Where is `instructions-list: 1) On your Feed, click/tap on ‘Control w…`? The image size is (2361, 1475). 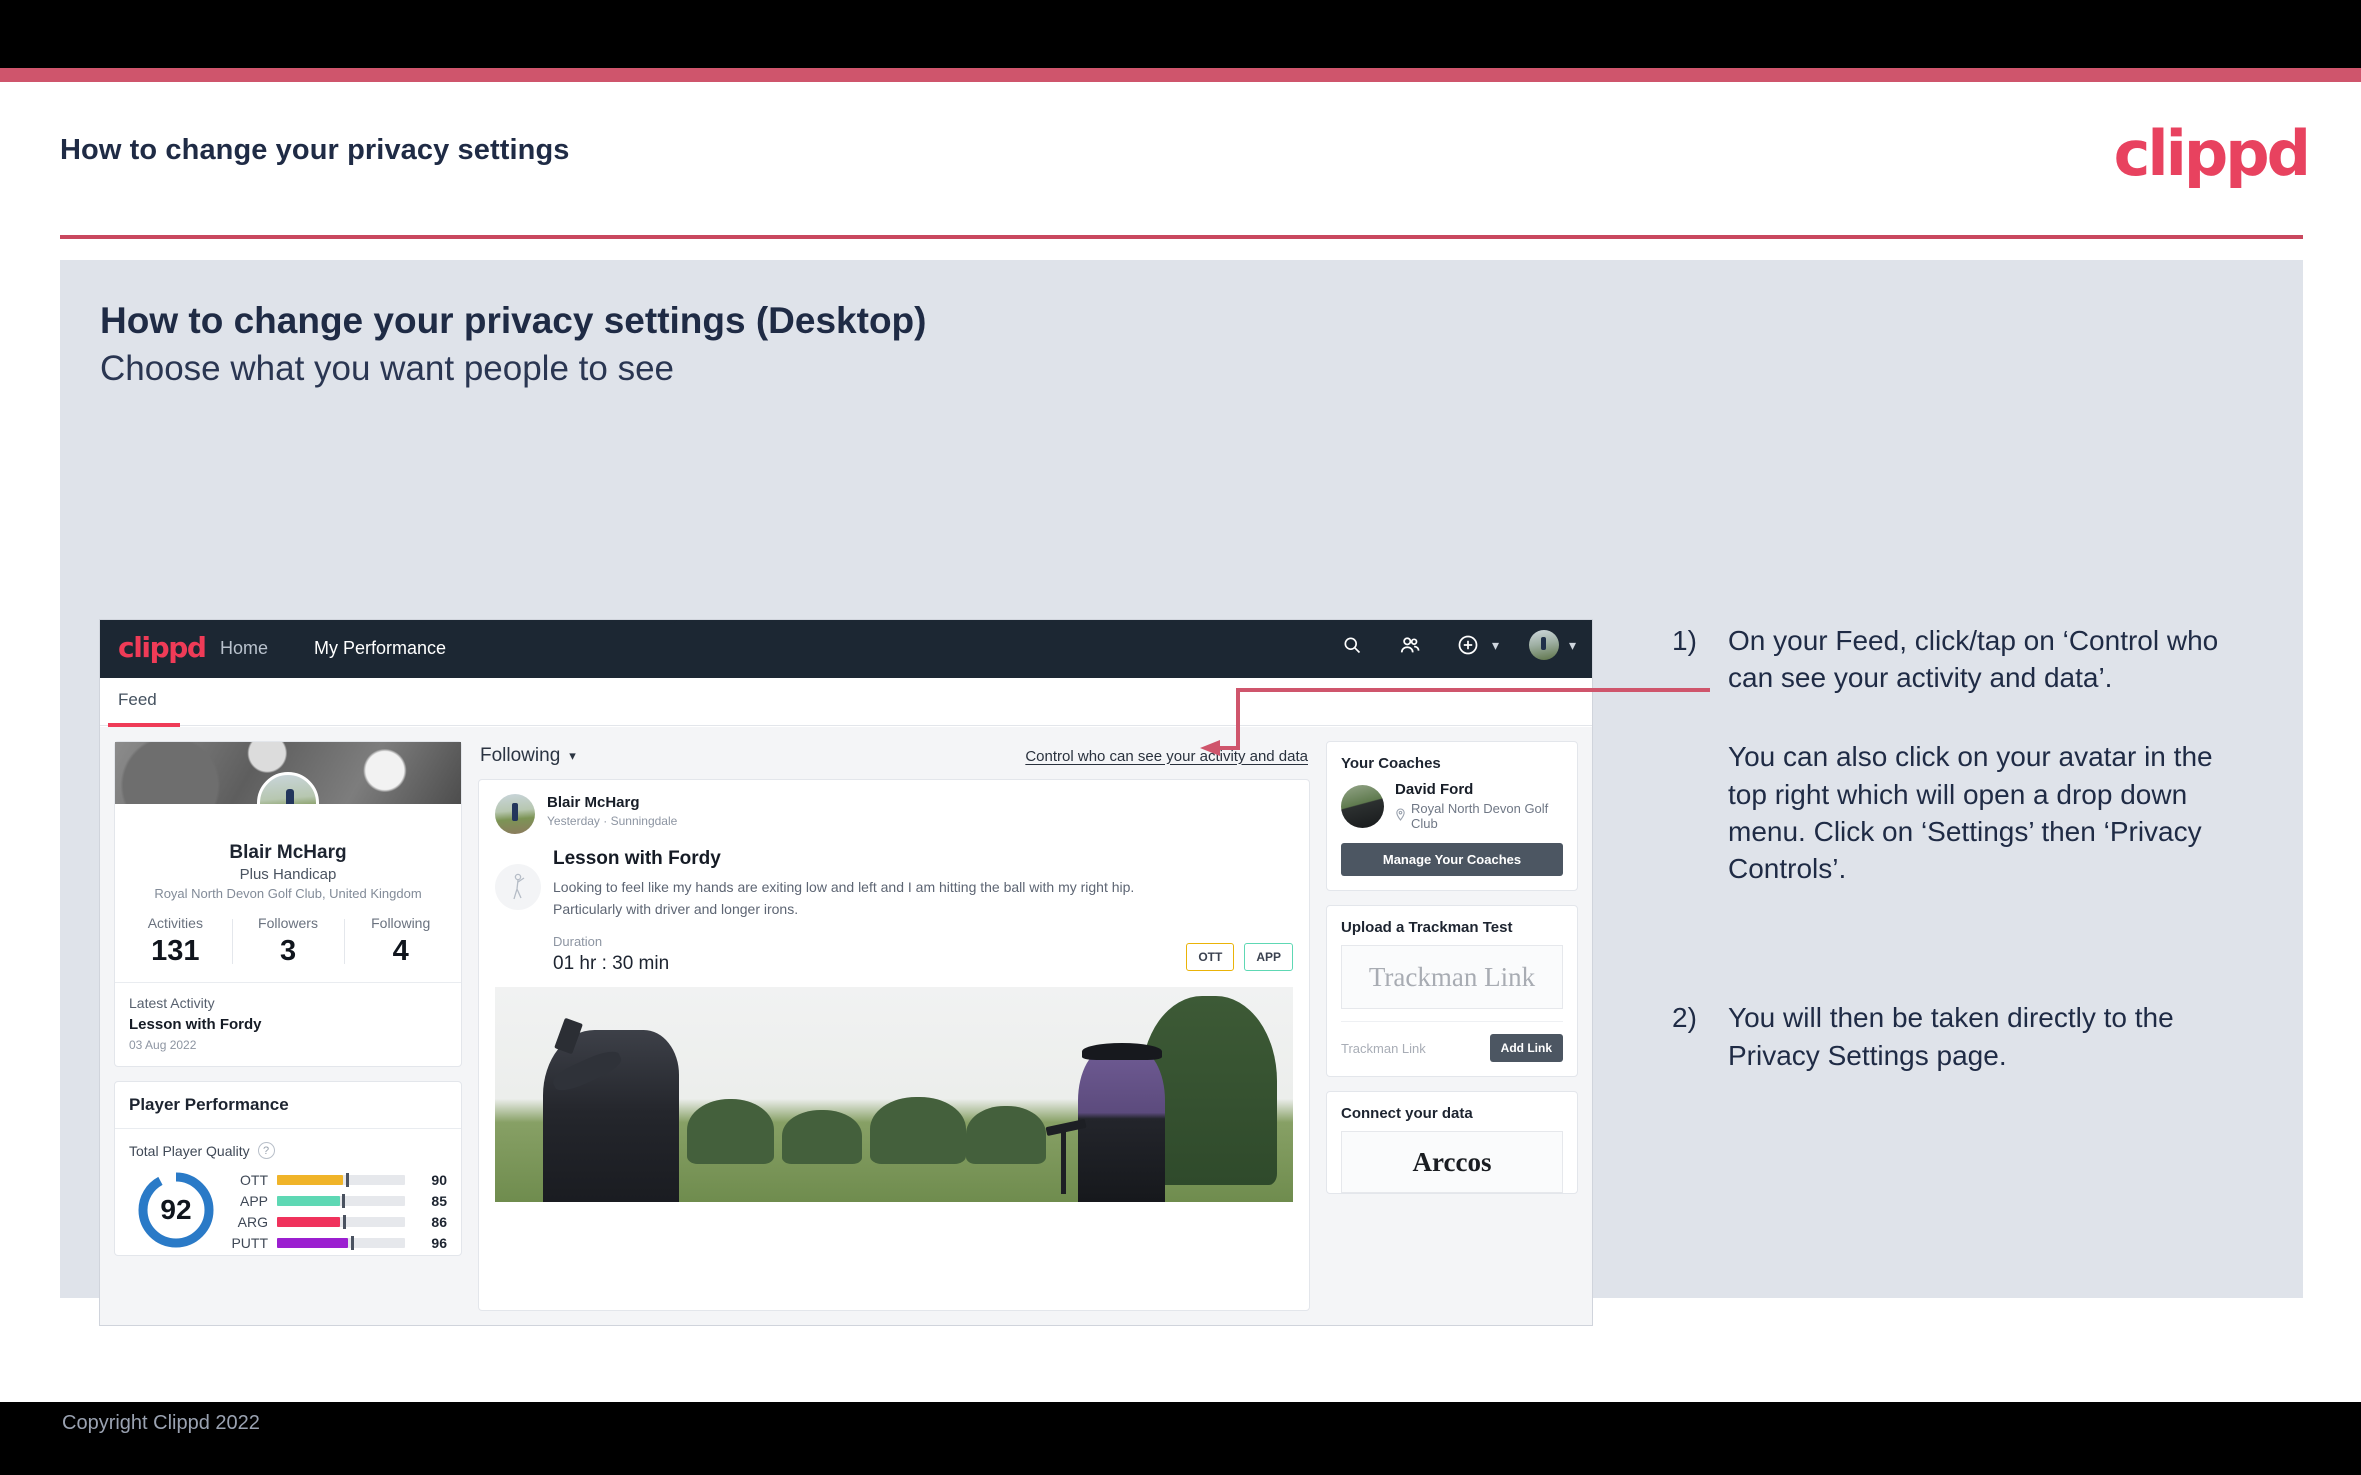 instructions-list: 1) On your Feed, click/tap on ‘Control w… is located at coordinates (1952, 848).